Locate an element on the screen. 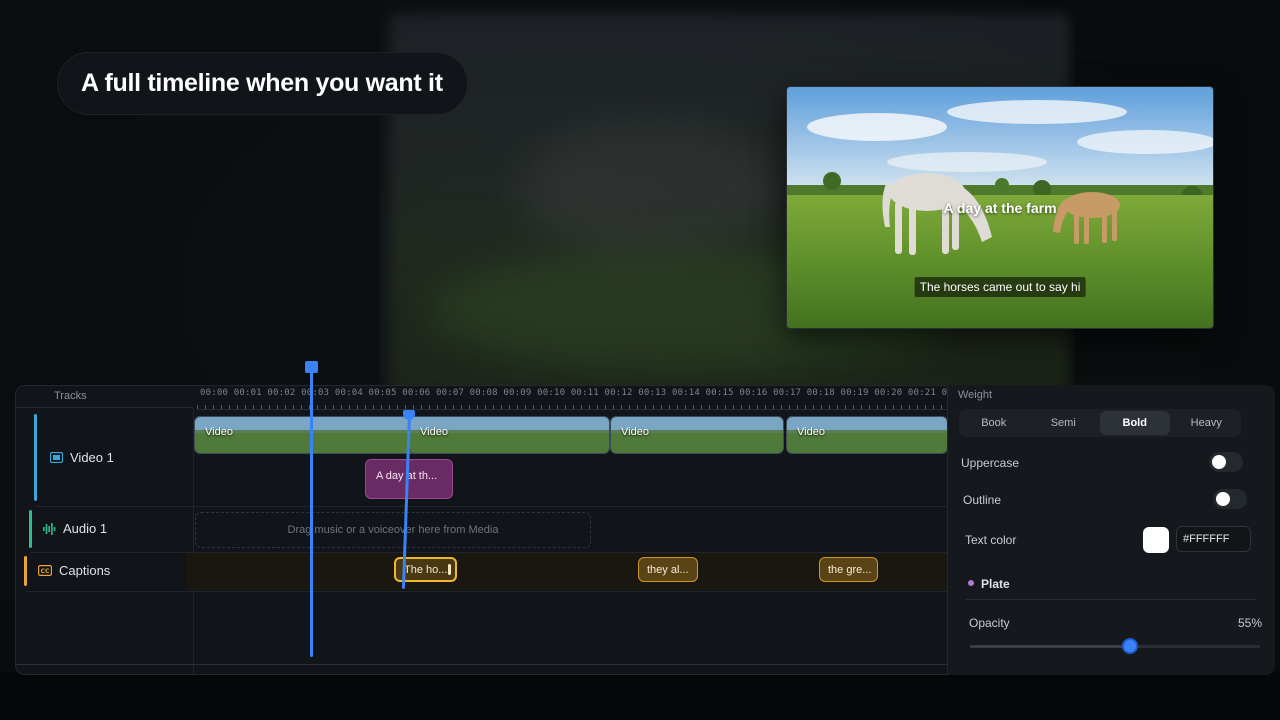  main-playhead-knob is located at coordinates (311, 367).